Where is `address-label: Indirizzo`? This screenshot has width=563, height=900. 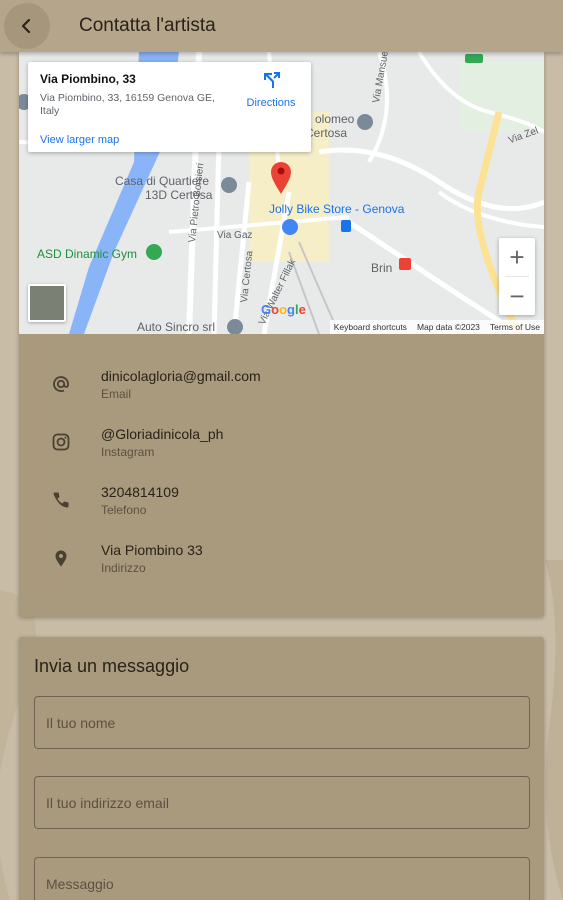 address-label: Indirizzo is located at coordinates (123, 568).